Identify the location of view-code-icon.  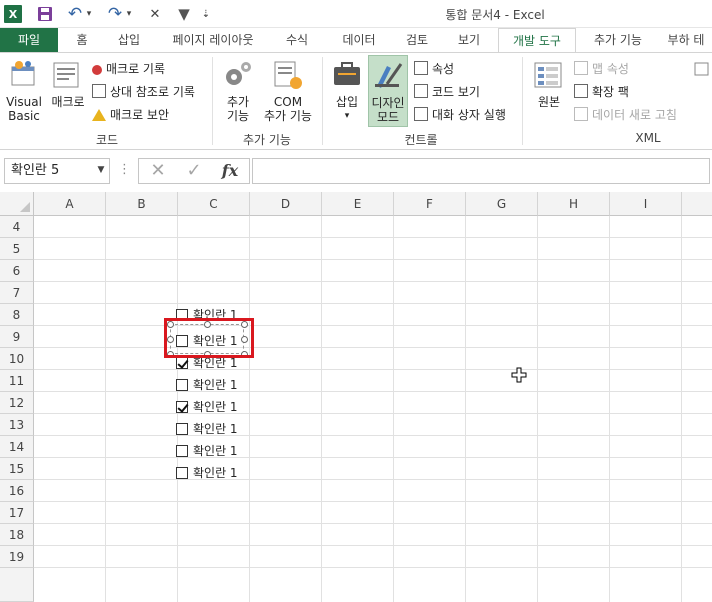
(421, 91).